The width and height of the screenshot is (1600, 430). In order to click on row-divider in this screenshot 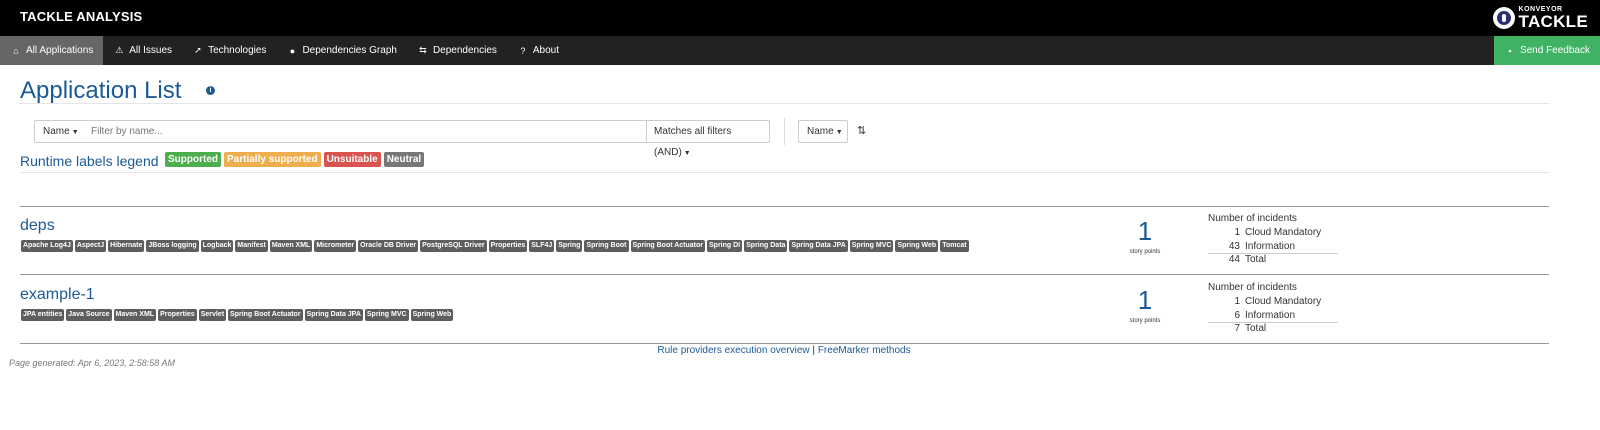, I will do `click(784, 274)`.